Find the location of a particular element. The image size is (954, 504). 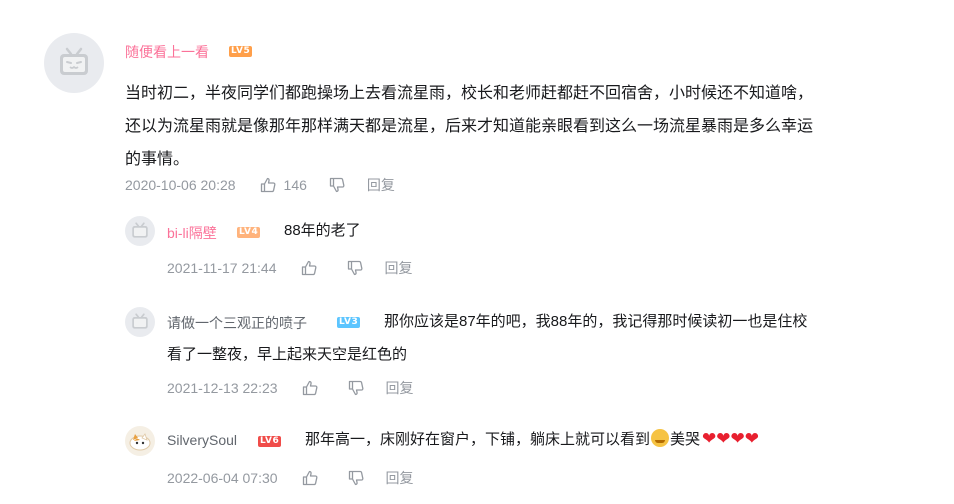

reply-username: 请做一个三观正的喷子 is located at coordinates (237, 323).